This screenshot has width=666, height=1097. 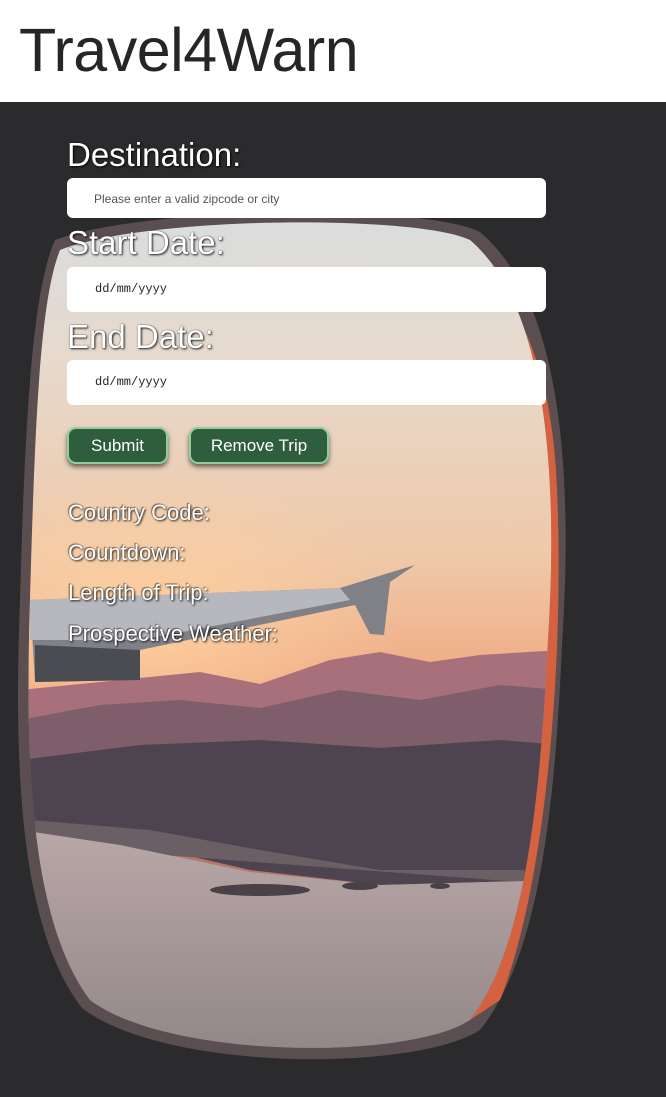 I want to click on prospective-weather-label: Prospective Weather:, so click(x=173, y=633).